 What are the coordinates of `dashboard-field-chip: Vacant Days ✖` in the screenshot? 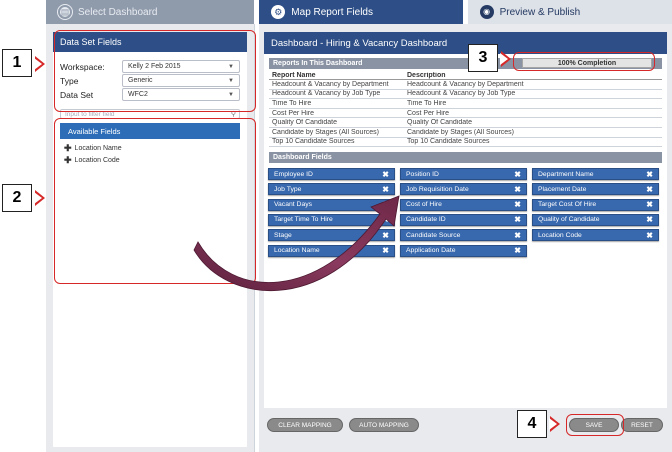 It's located at (331, 204).